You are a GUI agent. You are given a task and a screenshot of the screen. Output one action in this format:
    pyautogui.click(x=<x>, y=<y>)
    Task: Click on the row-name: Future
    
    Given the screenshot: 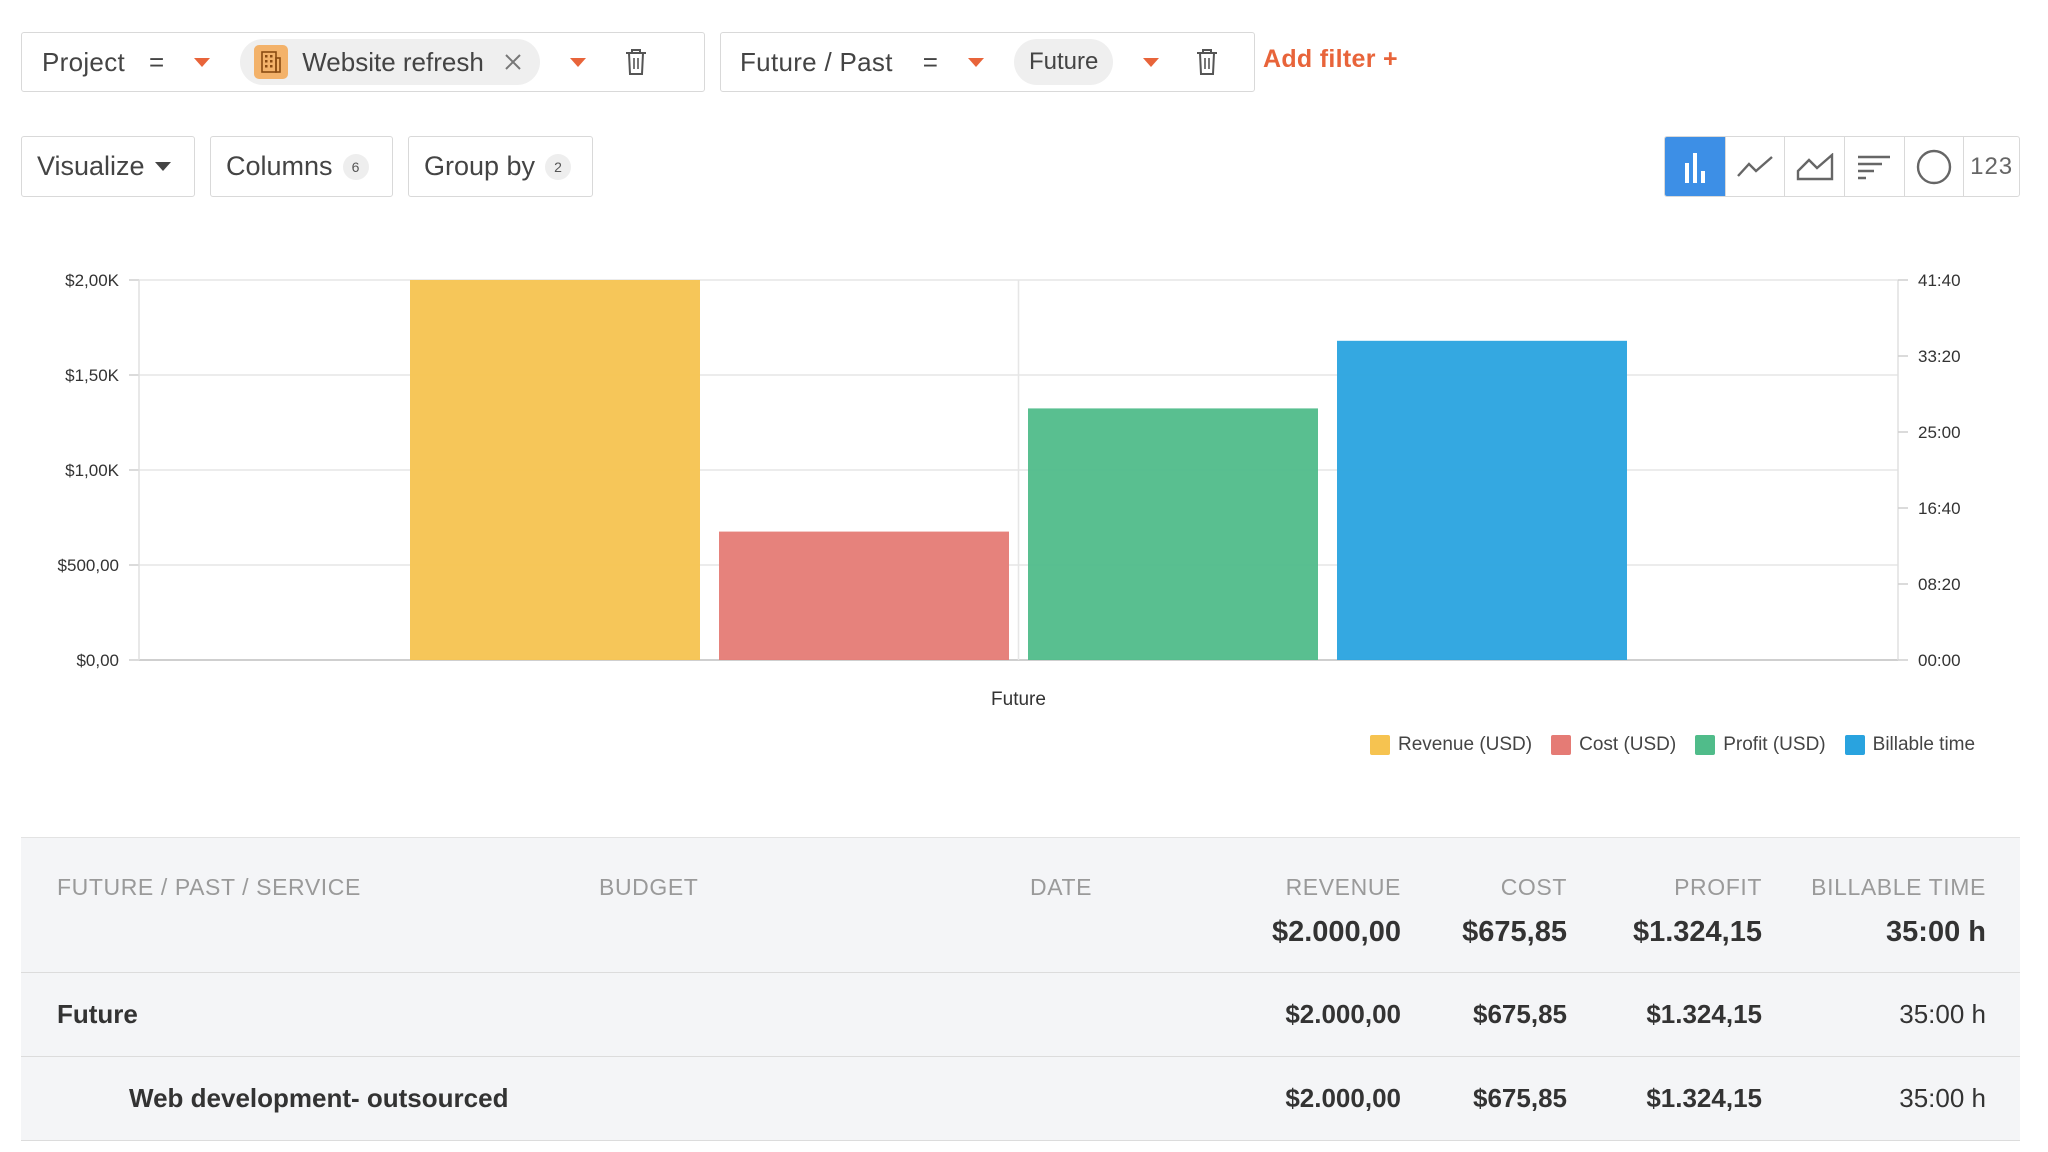 What is the action you would take?
    pyautogui.click(x=97, y=1014)
    